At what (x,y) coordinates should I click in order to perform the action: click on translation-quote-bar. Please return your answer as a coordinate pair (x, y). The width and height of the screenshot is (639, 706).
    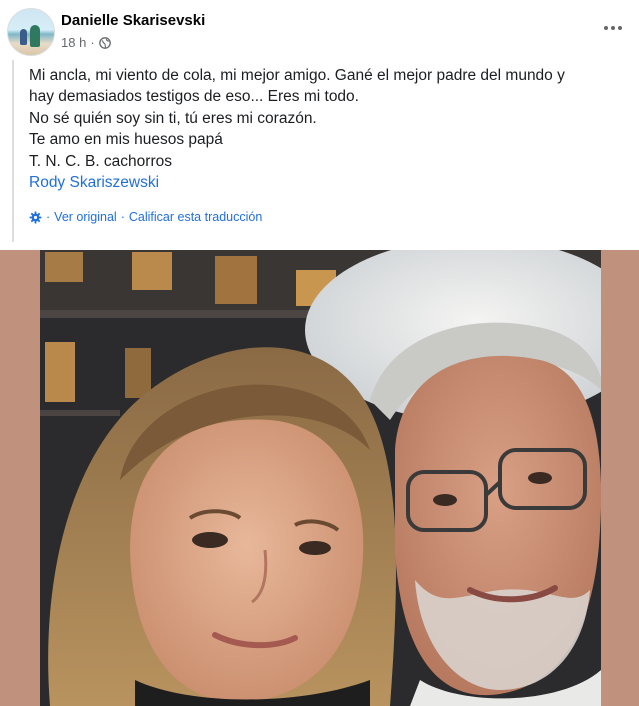
    Looking at the image, I should click on (13, 151).